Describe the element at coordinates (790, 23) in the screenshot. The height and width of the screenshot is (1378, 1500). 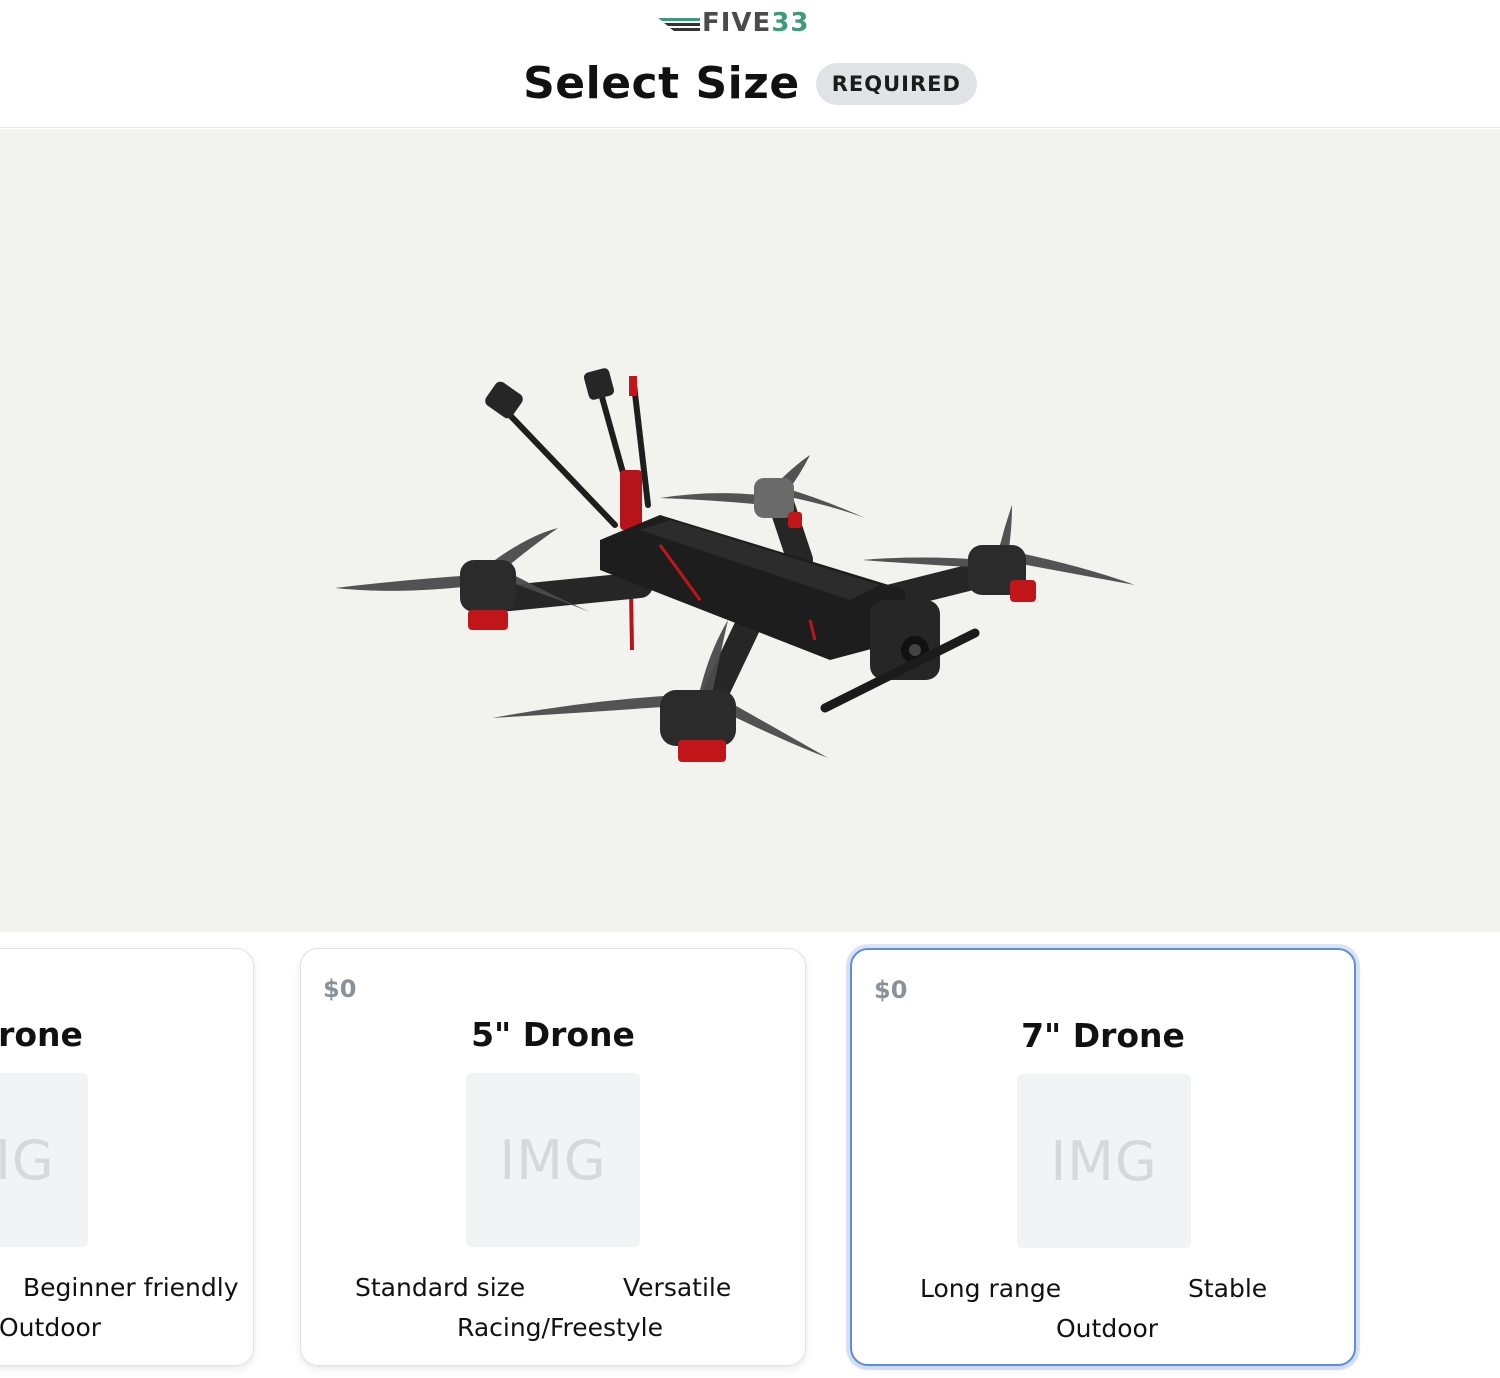
I see `logo-text-33: 33` at that location.